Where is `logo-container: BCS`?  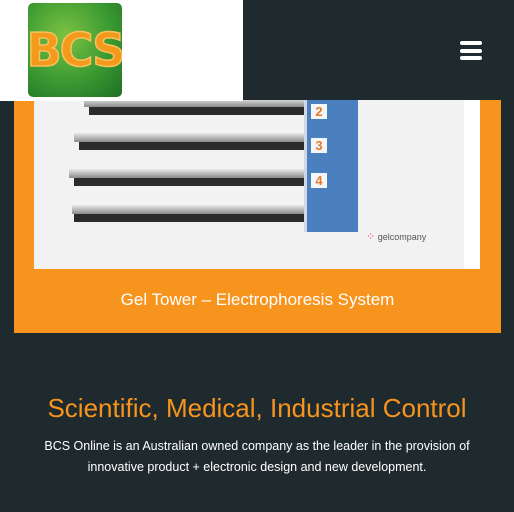
logo-container: BCS is located at coordinates (121, 50).